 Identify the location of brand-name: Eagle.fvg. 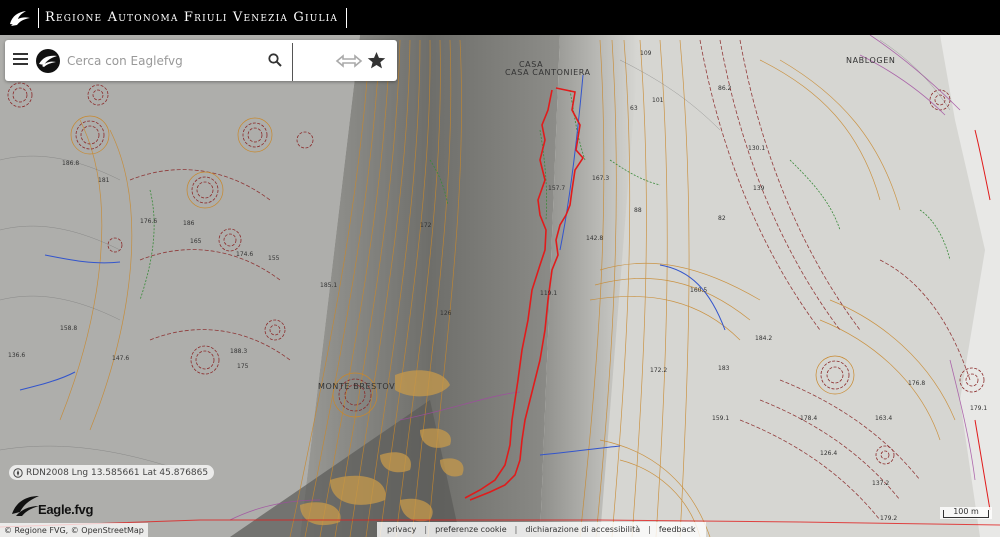
(66, 509).